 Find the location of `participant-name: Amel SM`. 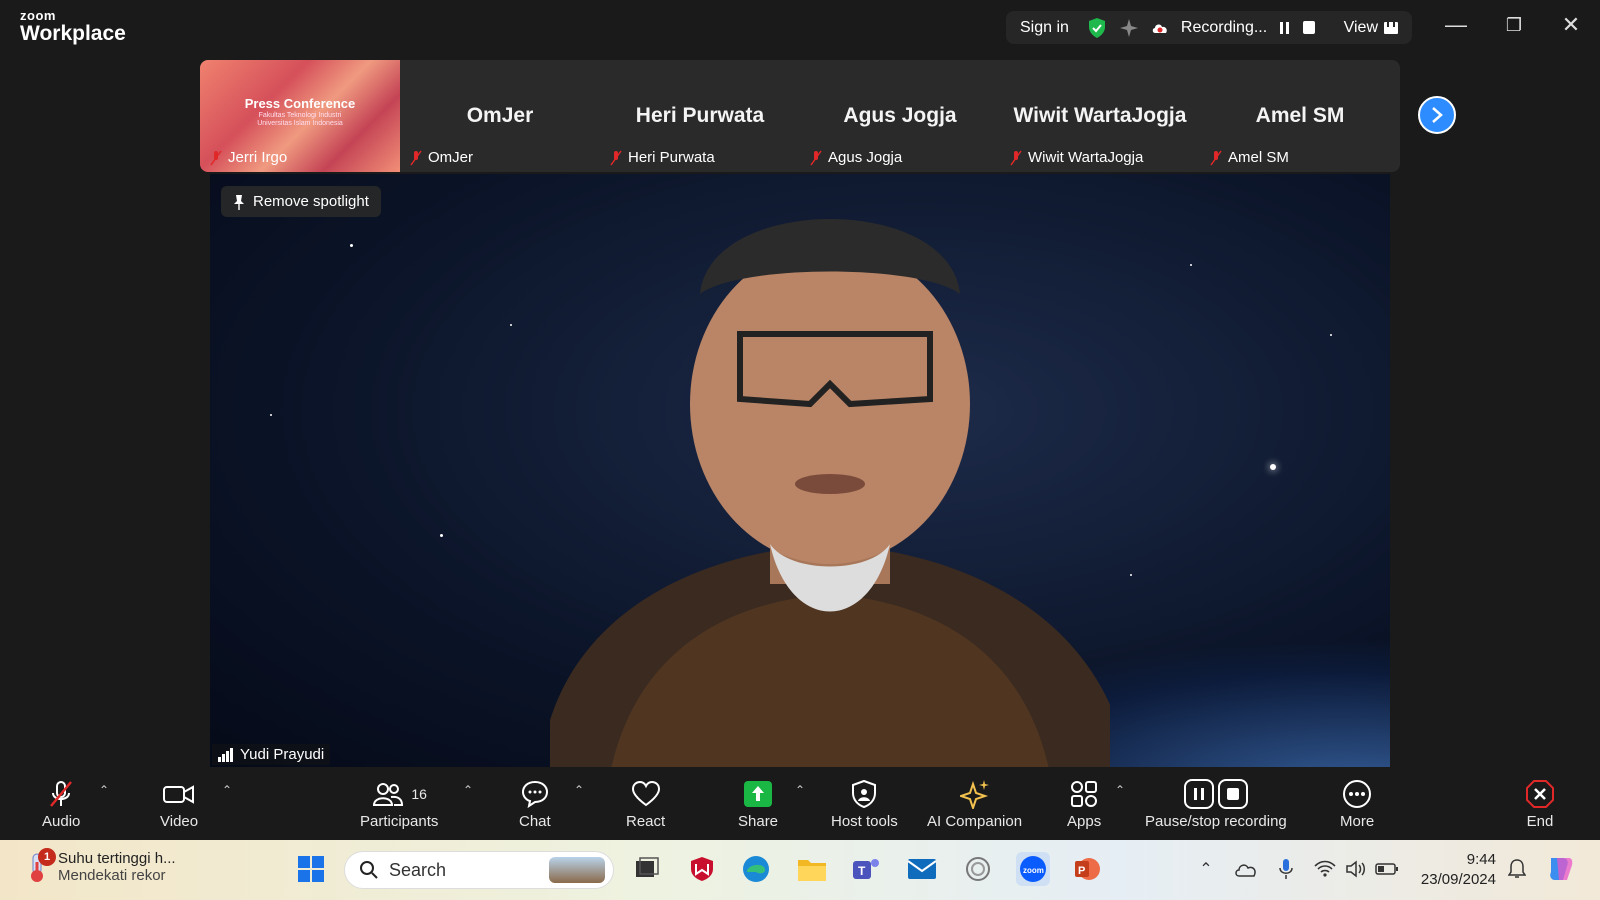

participant-name: Amel SM is located at coordinates (1258, 157).